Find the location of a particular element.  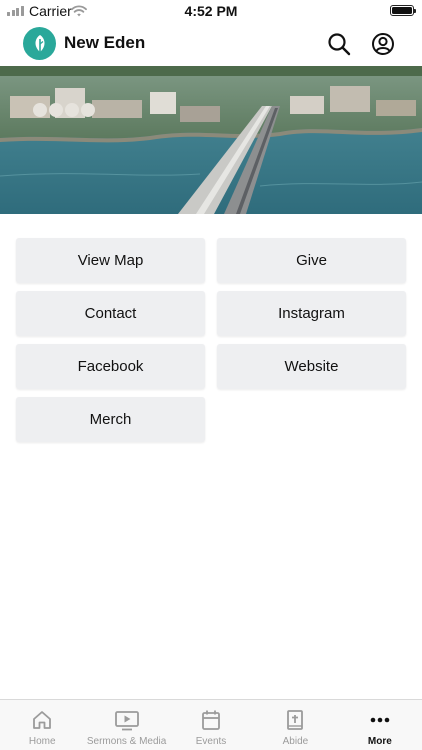

instagram-button: Instagram is located at coordinates (311, 313).